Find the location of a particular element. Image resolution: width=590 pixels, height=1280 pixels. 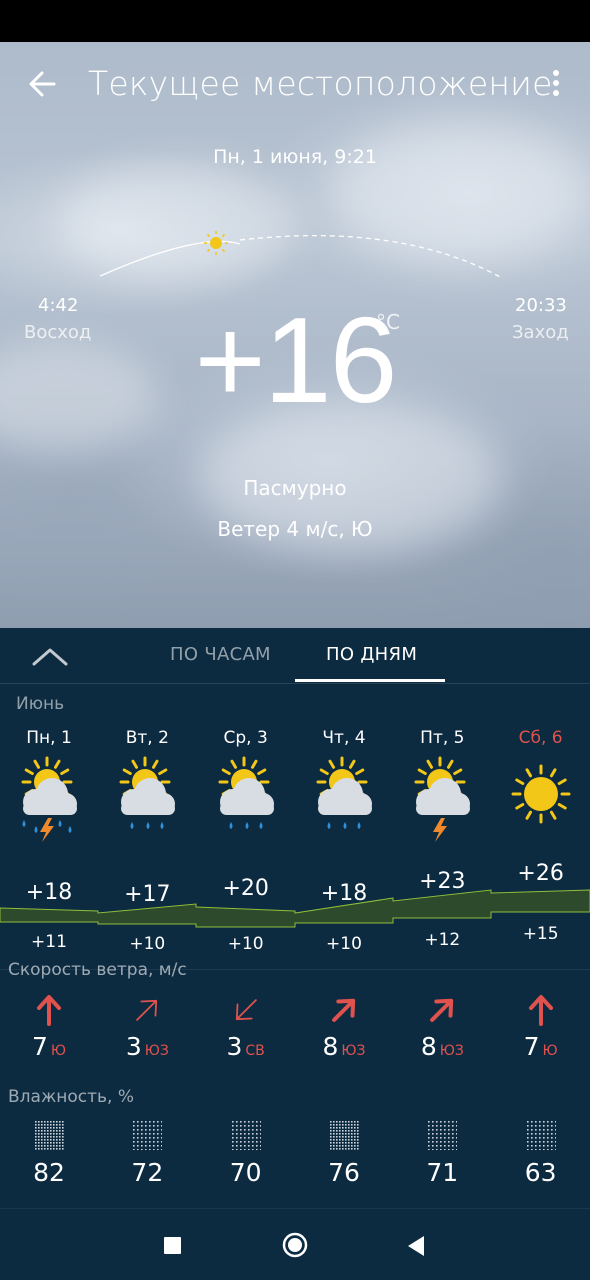

current-wind: Ветер 4 м/с, Ю is located at coordinates (295, 529).